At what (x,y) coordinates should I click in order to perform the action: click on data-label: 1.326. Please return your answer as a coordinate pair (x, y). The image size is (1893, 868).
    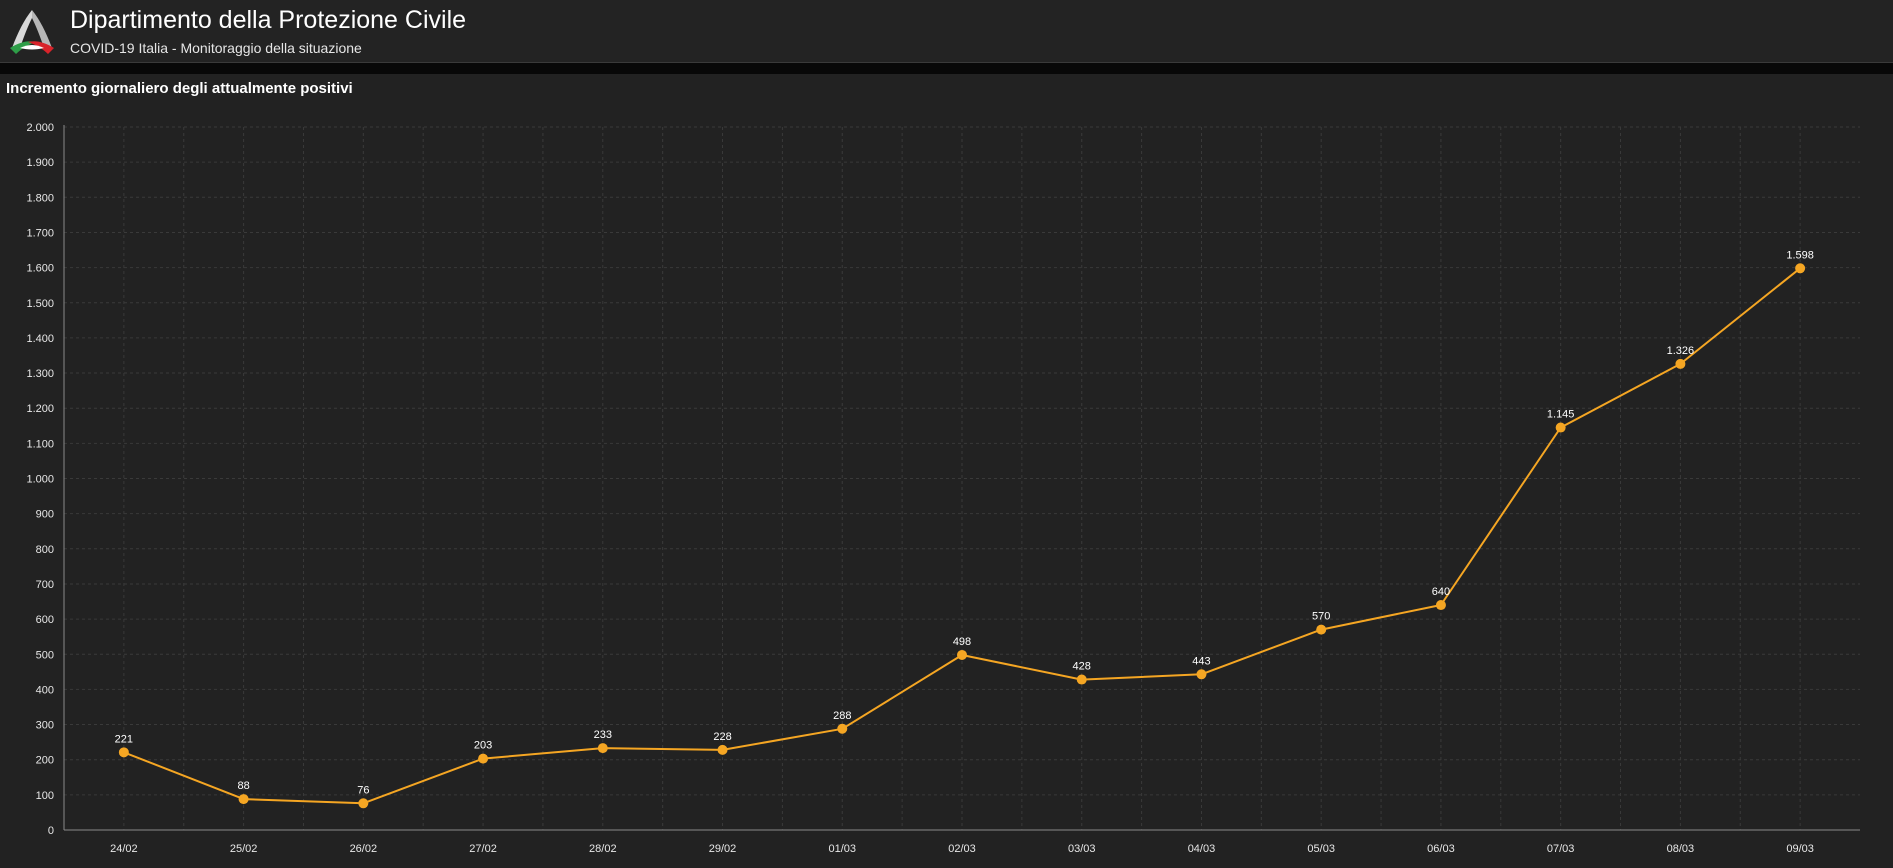
    Looking at the image, I should click on (1681, 351).